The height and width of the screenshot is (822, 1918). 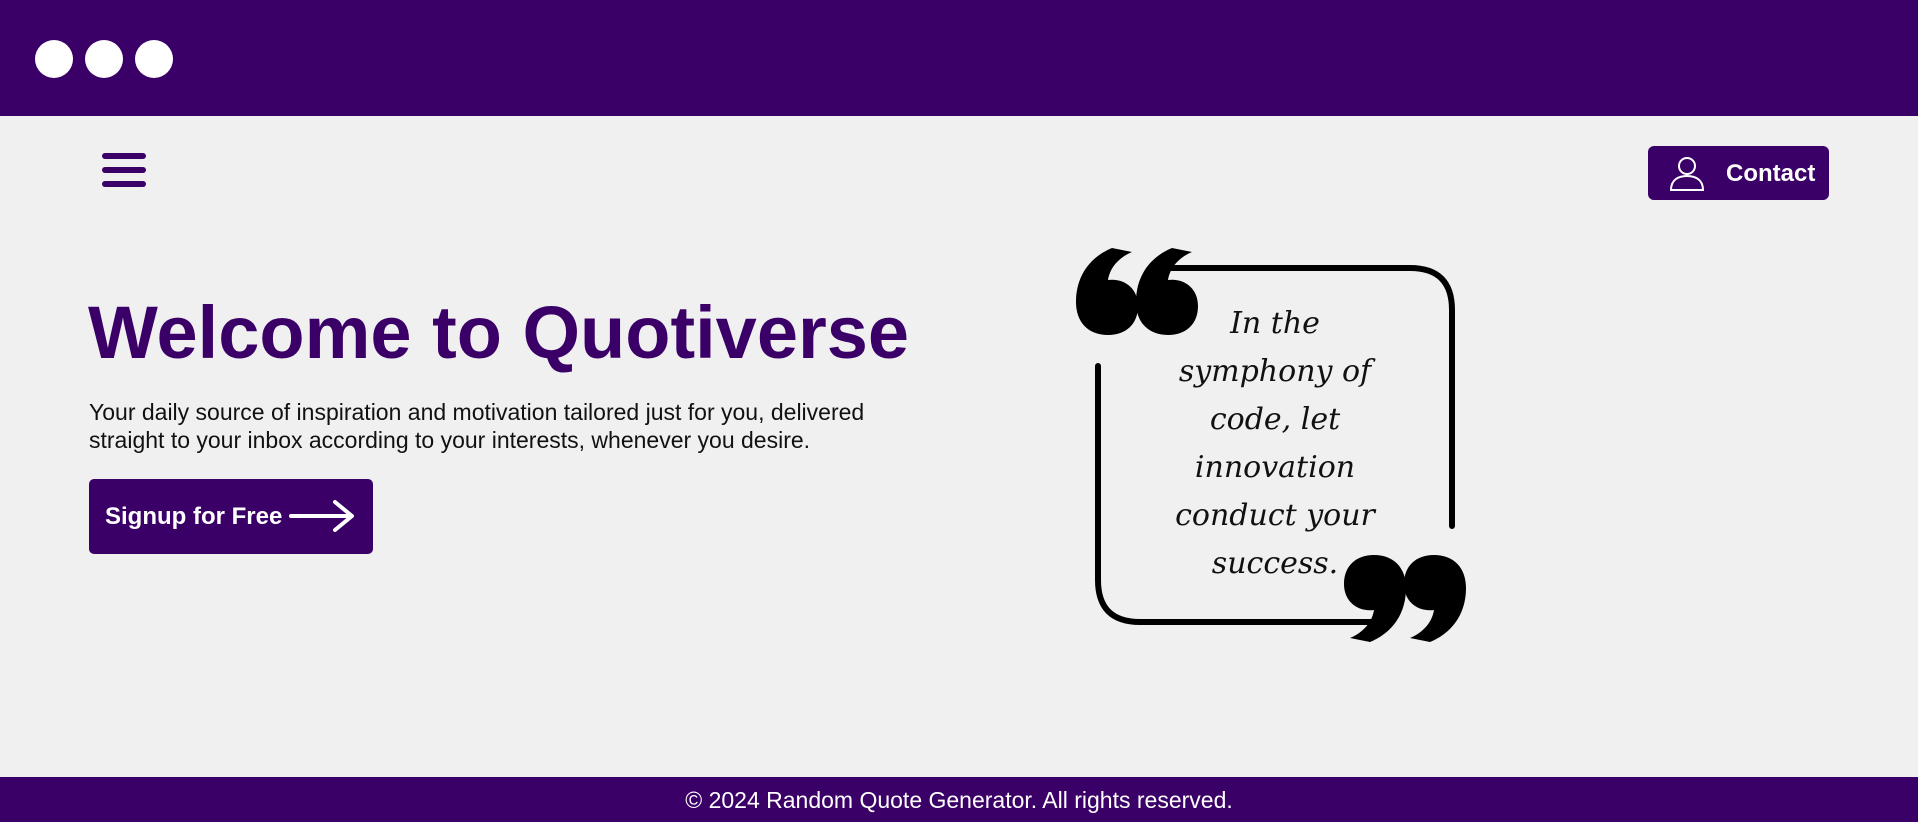 I want to click on quote-line: symphony of, so click(x=1275, y=371).